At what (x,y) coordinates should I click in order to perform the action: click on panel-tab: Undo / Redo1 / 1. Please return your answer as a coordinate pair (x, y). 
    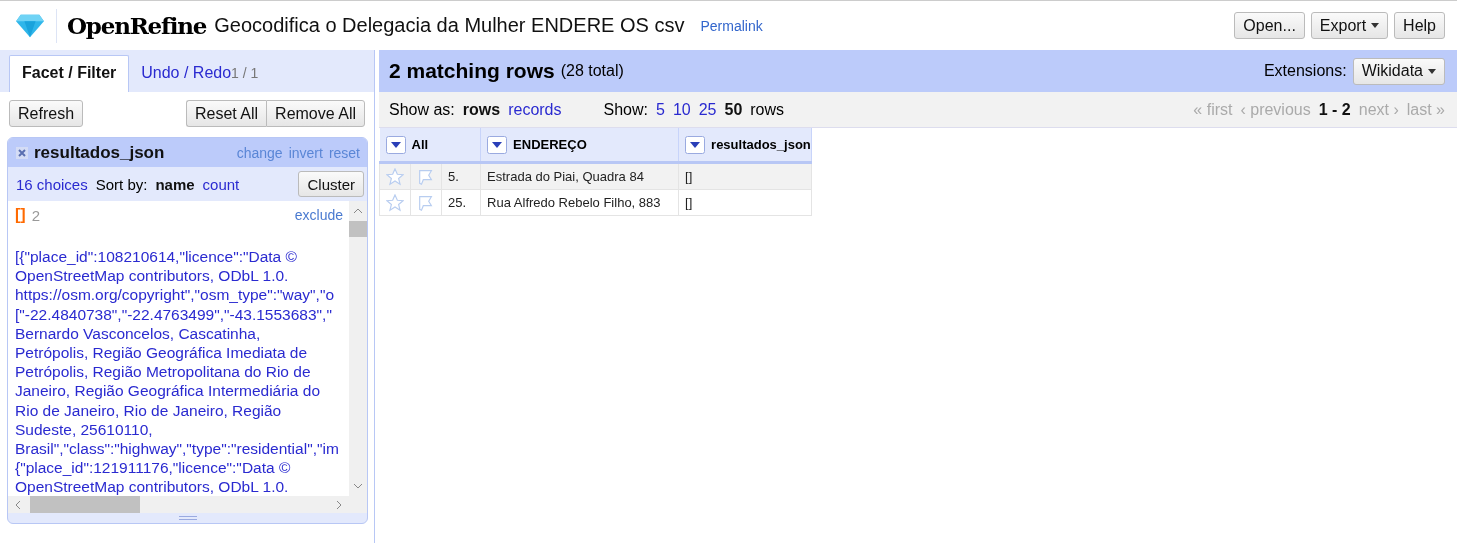
    Looking at the image, I should click on (200, 74).